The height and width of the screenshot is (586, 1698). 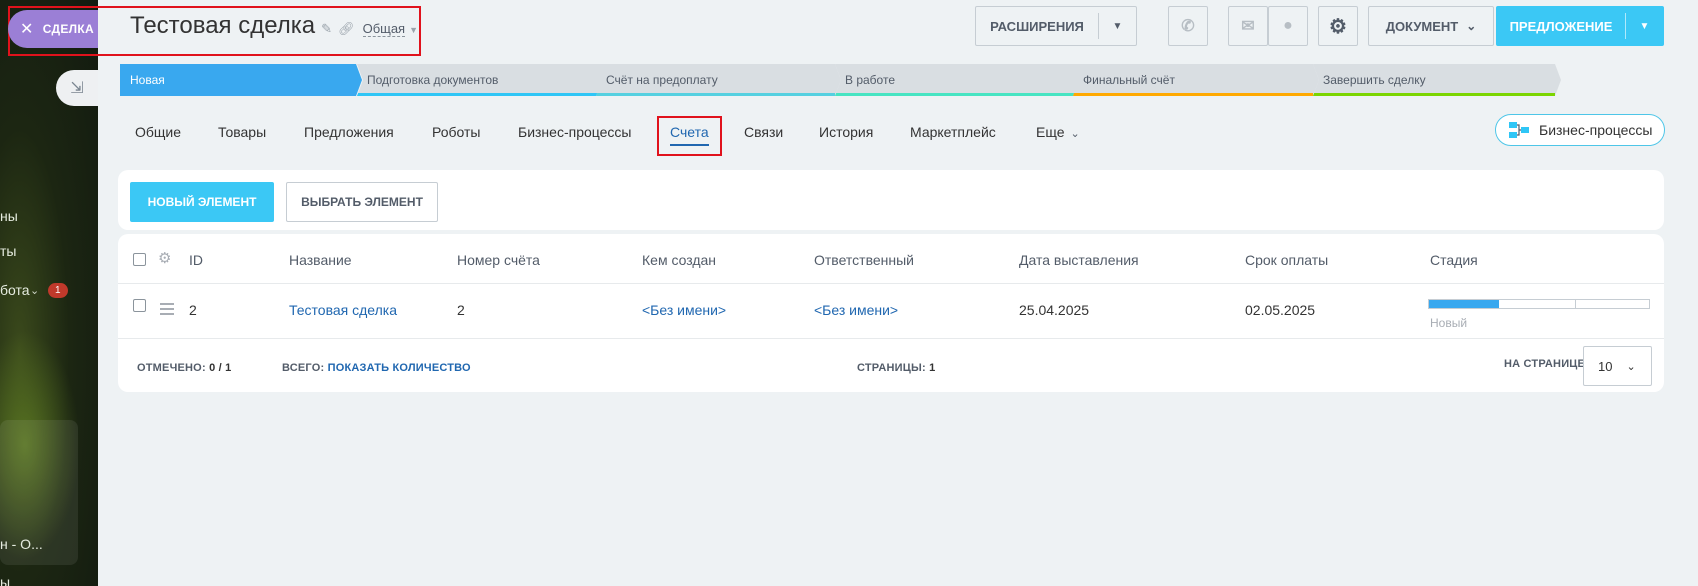 What do you see at coordinates (15, 290) in the screenshot?
I see `left-menu-item: бота` at bounding box center [15, 290].